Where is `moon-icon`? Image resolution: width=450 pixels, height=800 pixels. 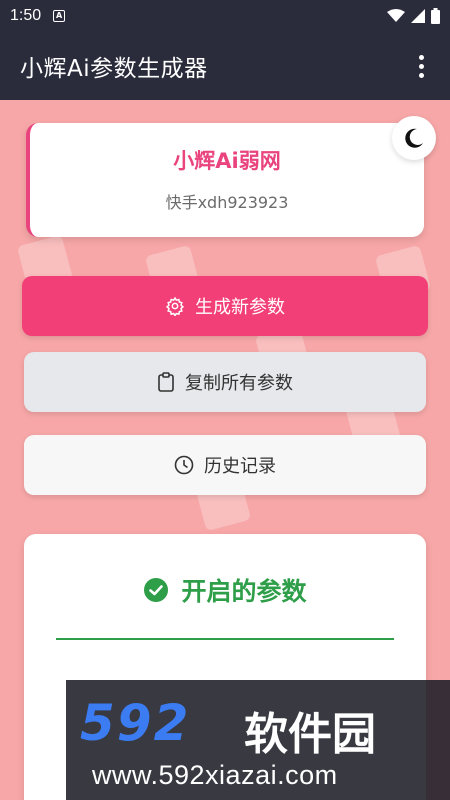 moon-icon is located at coordinates (414, 138).